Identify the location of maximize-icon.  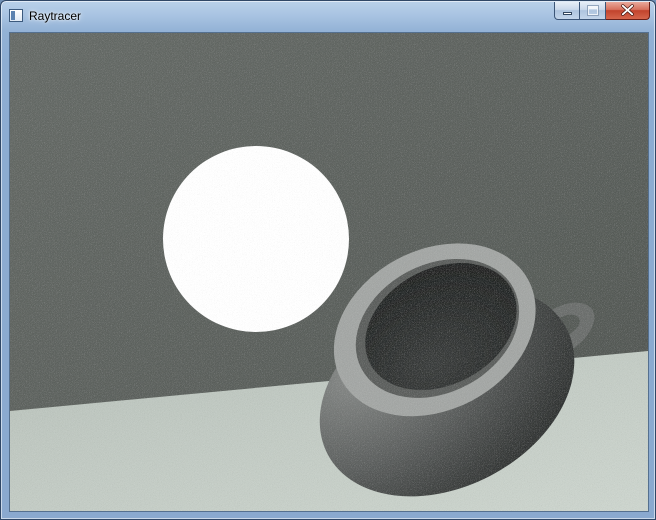
(593, 10).